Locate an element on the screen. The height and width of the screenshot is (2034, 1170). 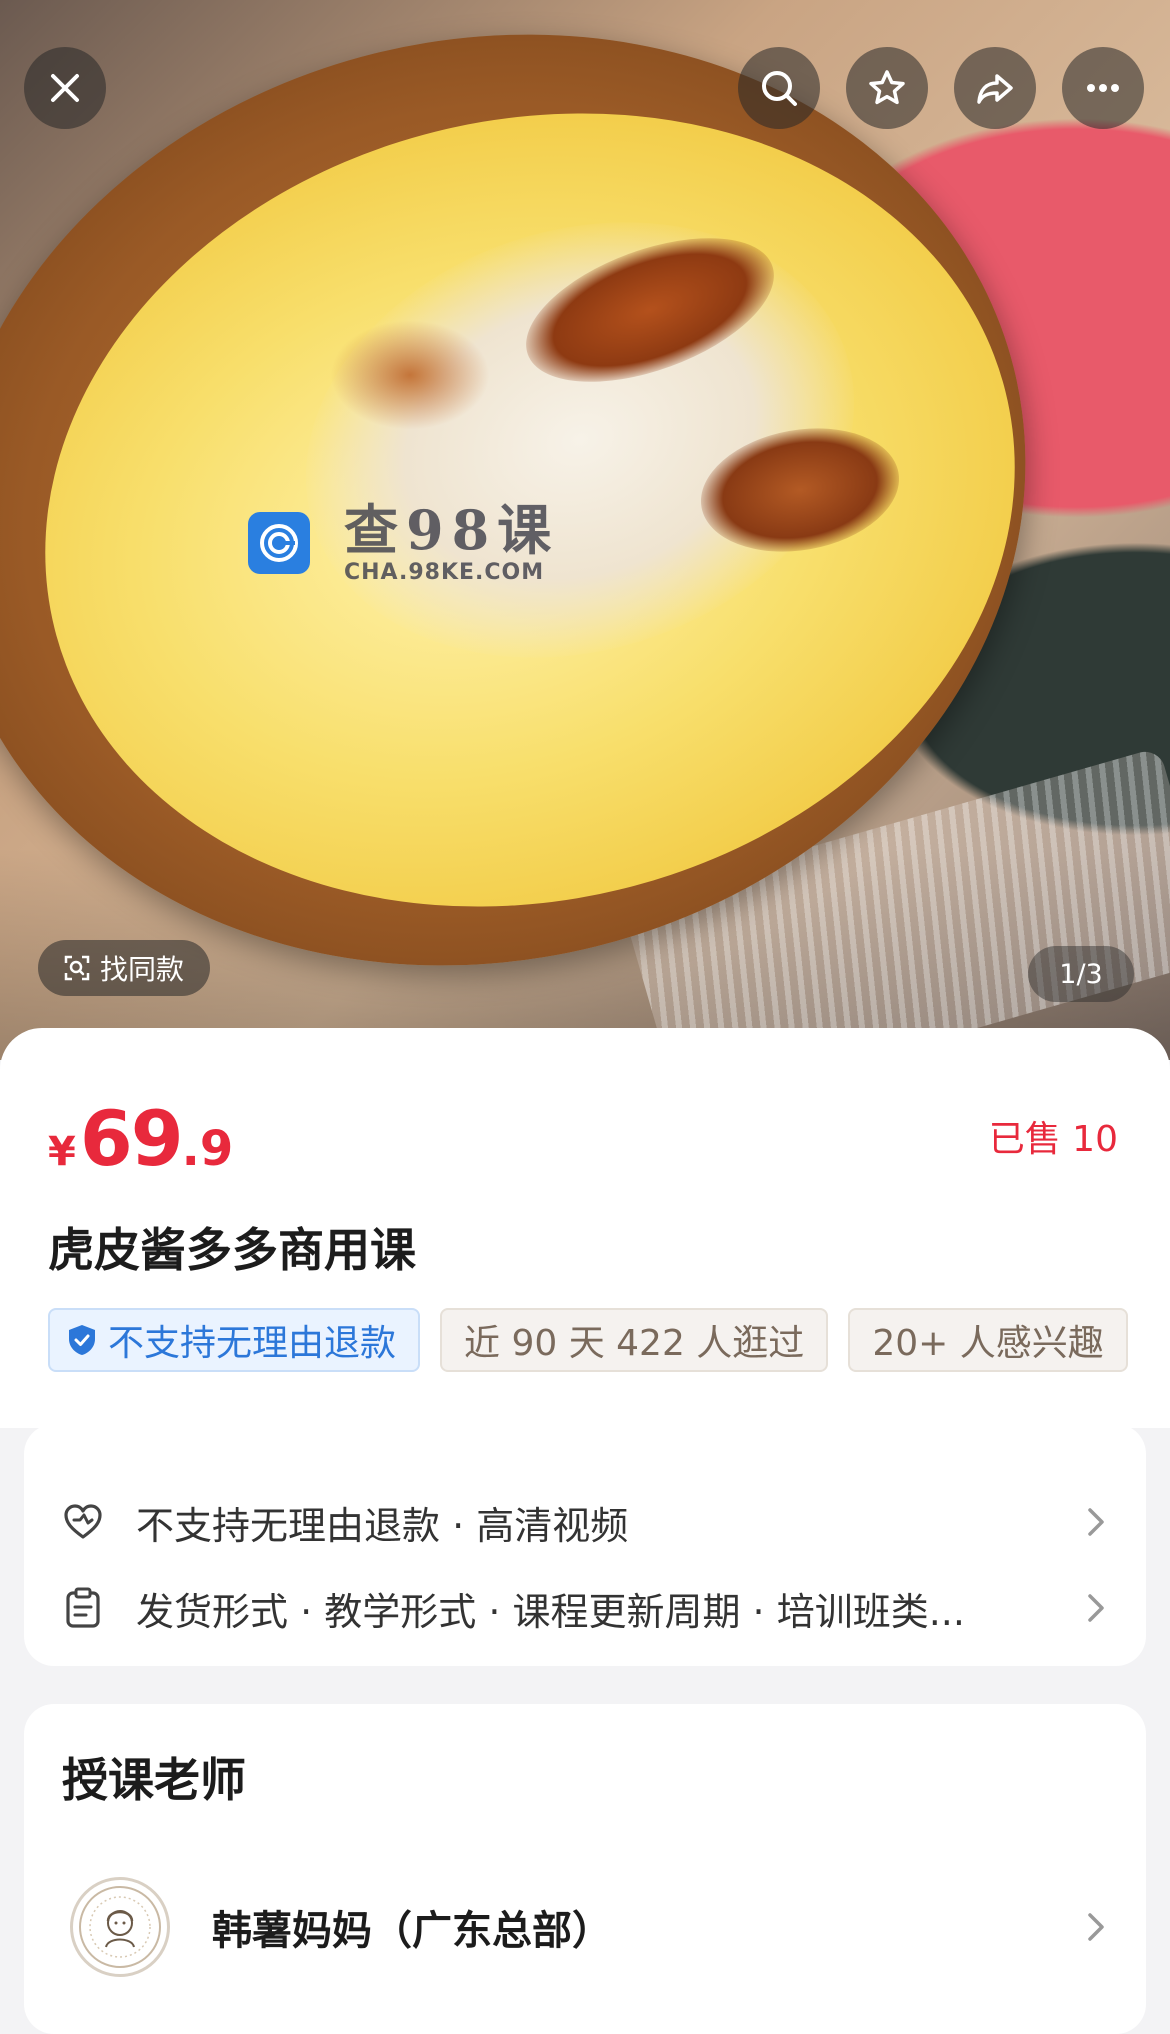
watermark-title: 查98课 is located at coordinates (452, 530).